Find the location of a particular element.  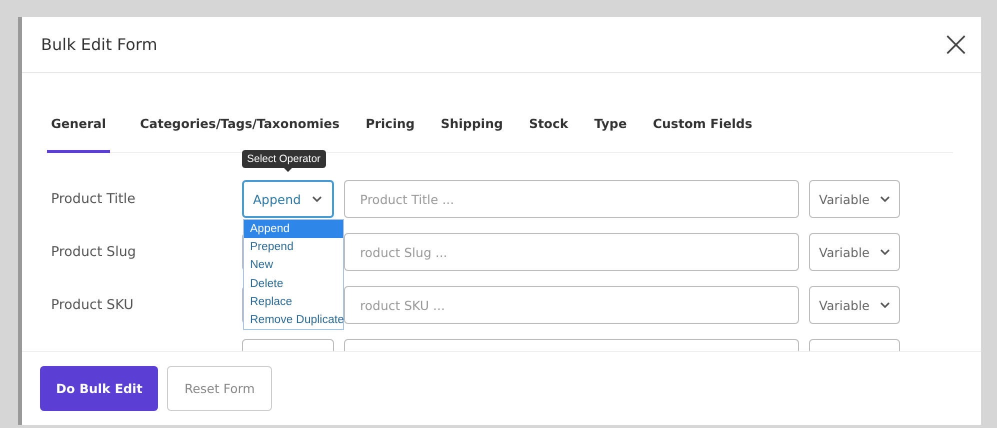

modal-title: Bulk Edit Form is located at coordinates (99, 44).